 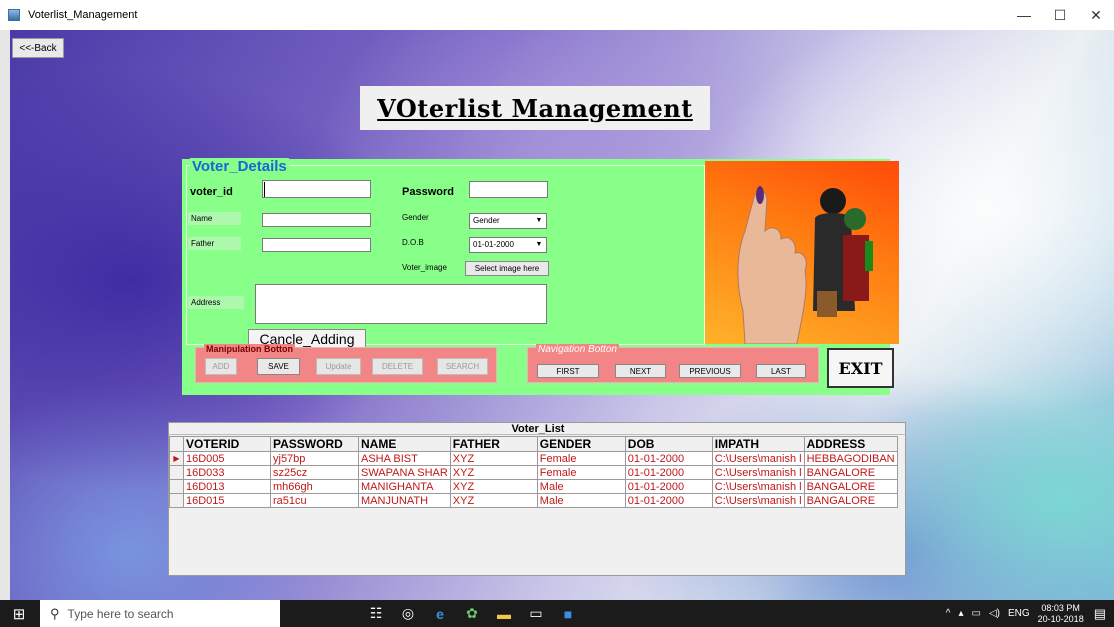 What do you see at coordinates (568, 613) in the screenshot?
I see `running-app-icon: ■` at bounding box center [568, 613].